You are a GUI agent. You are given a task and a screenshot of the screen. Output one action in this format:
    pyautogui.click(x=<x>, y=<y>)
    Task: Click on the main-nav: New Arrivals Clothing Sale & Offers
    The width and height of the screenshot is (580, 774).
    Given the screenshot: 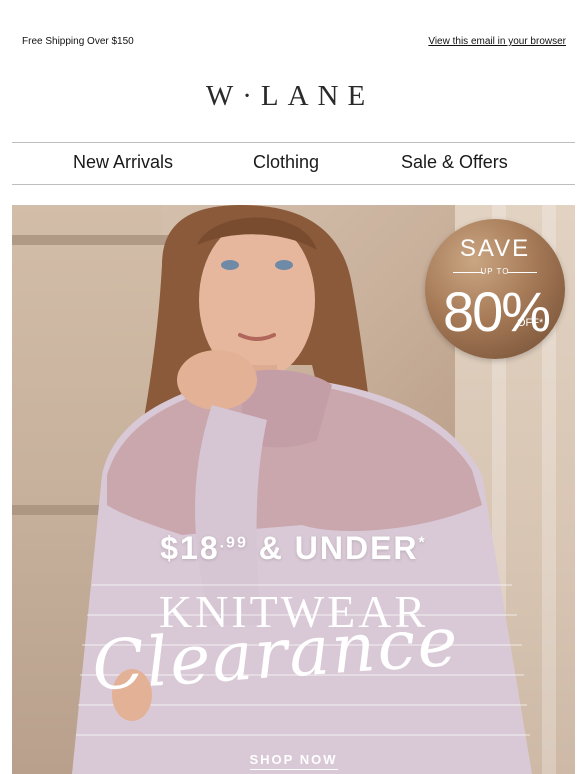 What is the action you would take?
    pyautogui.click(x=293, y=164)
    